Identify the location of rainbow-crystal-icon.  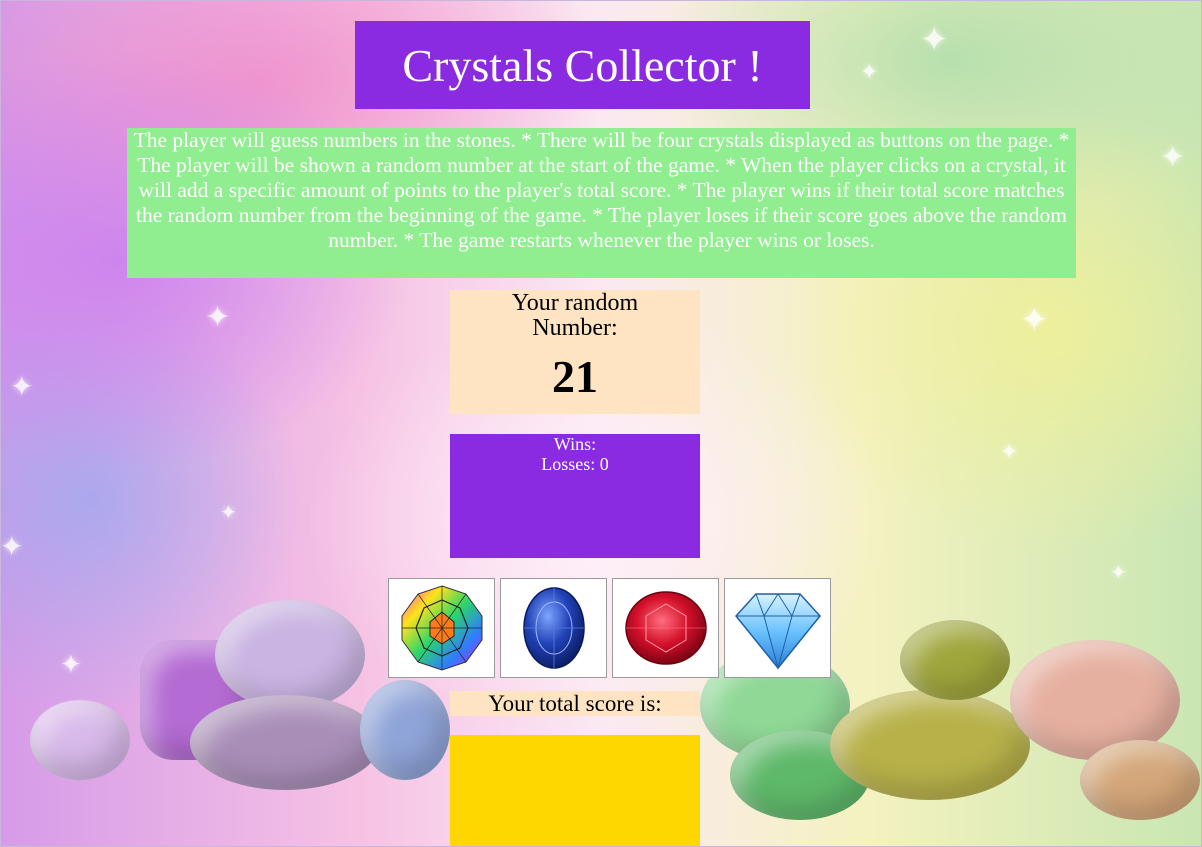
(441, 628).